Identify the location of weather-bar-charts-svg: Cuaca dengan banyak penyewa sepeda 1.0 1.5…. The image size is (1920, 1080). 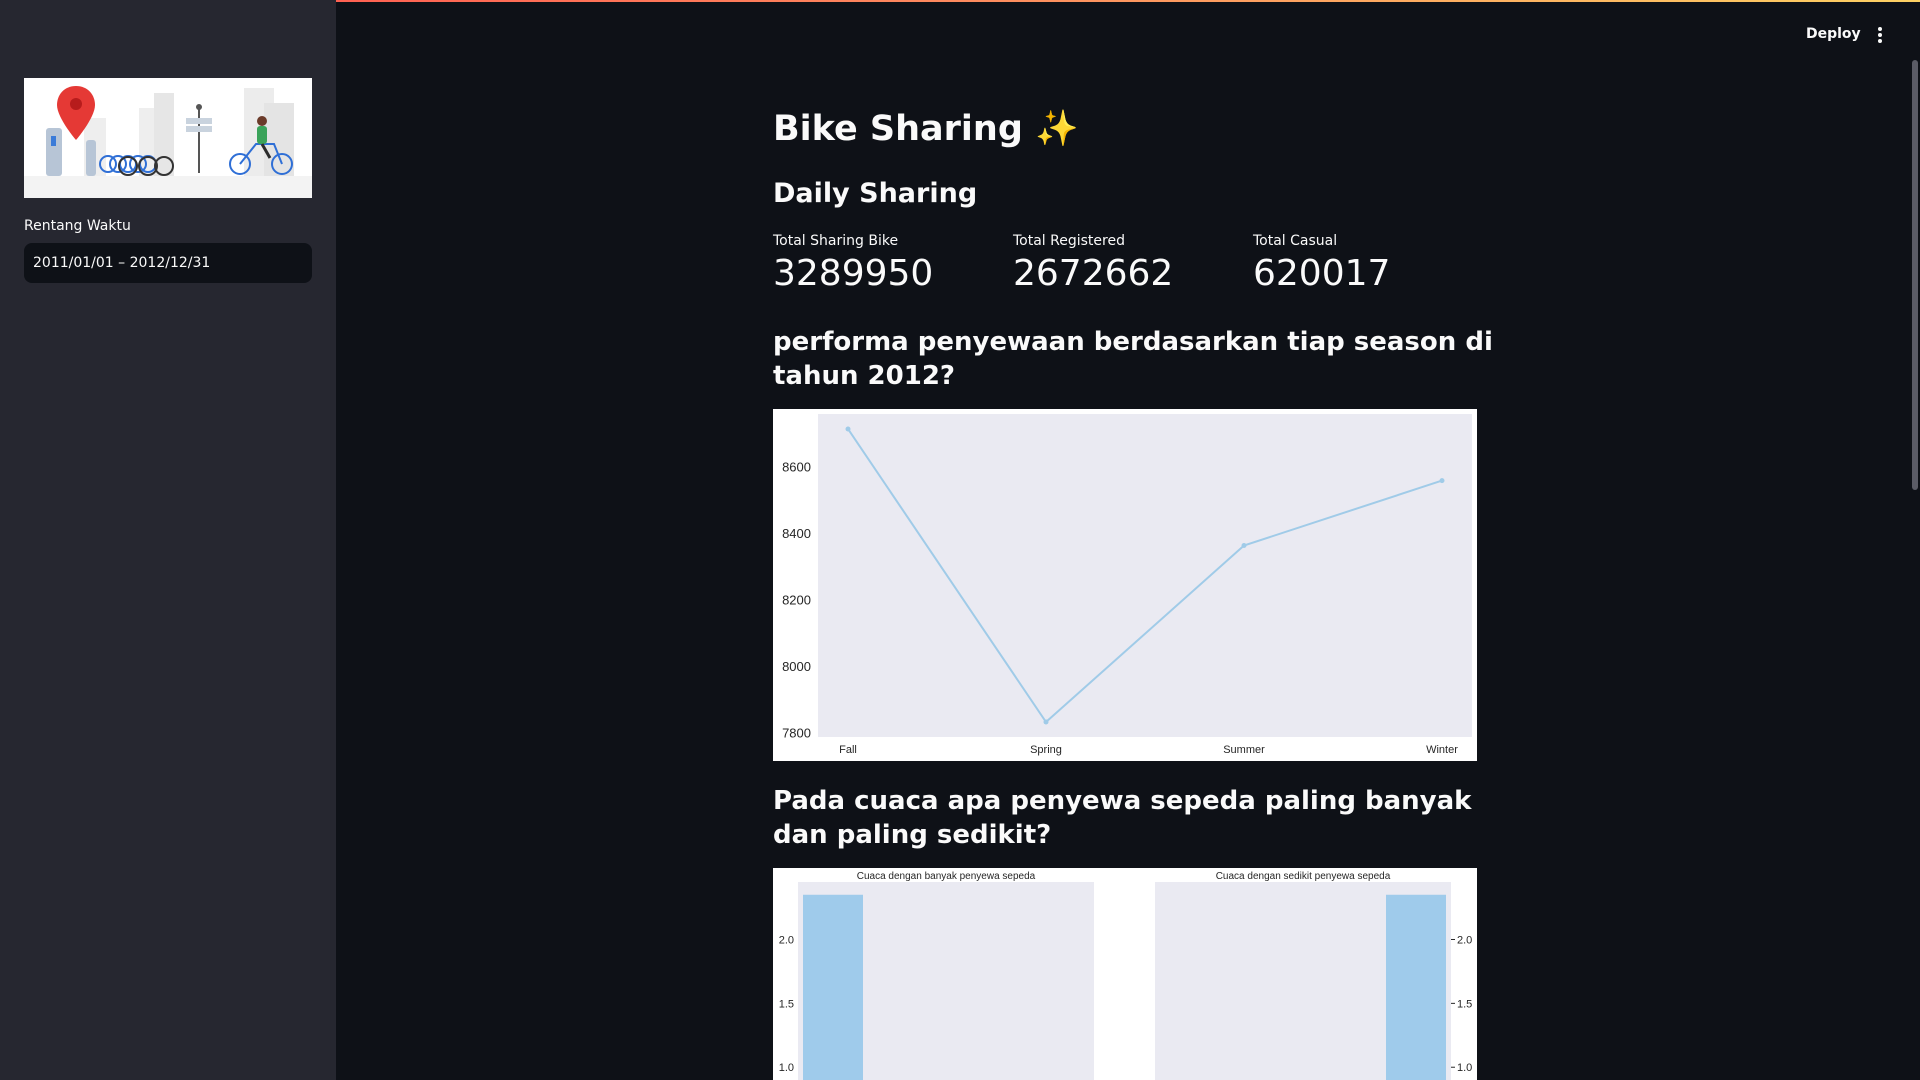
(1125, 975).